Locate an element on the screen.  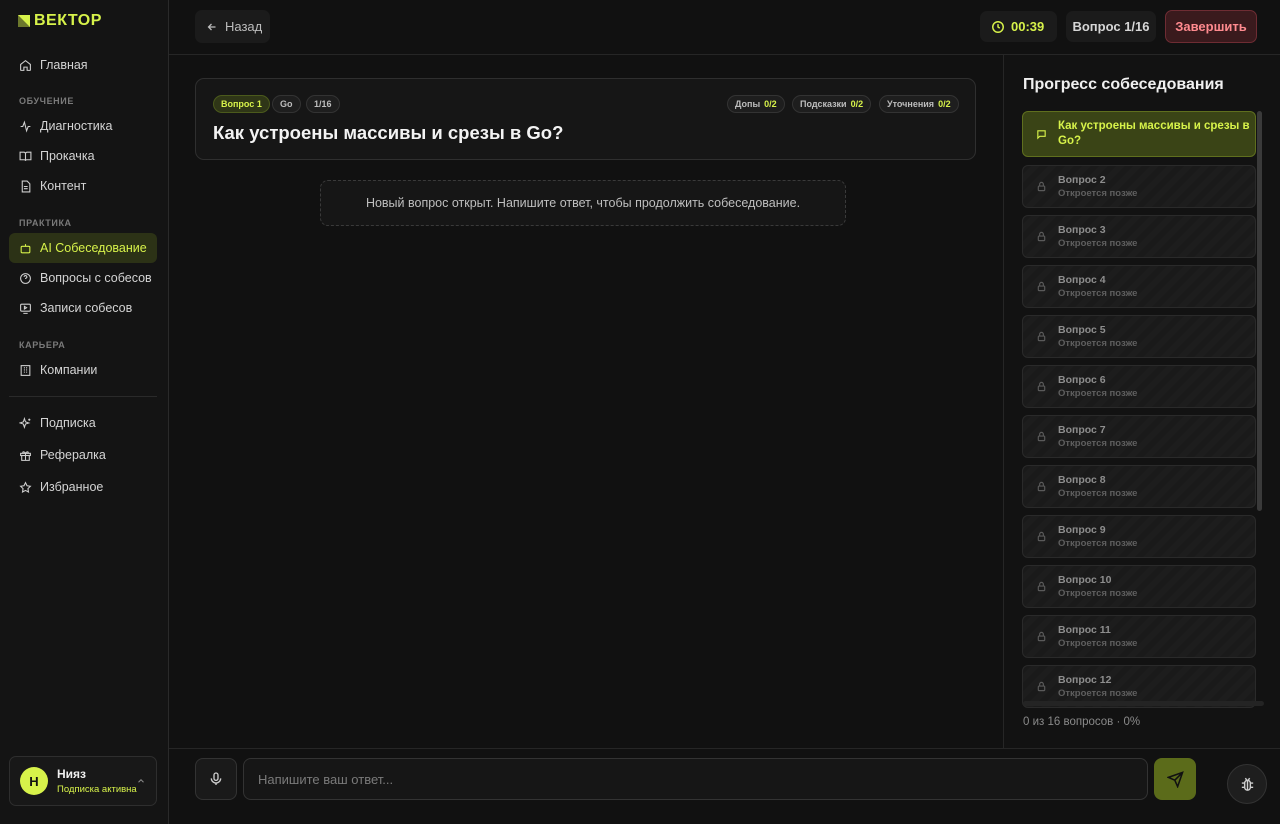
progress-item-label: Вопрос 12 is located at coordinates (1085, 680).